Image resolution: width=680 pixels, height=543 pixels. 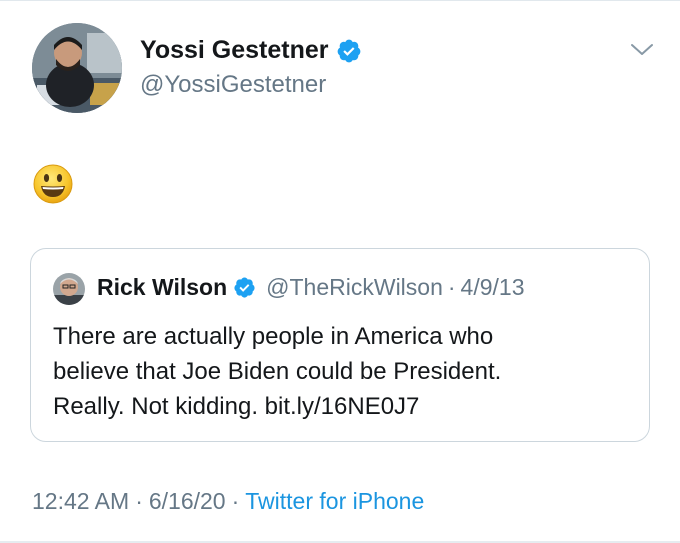 What do you see at coordinates (69, 289) in the screenshot?
I see `quoted-author-avatar` at bounding box center [69, 289].